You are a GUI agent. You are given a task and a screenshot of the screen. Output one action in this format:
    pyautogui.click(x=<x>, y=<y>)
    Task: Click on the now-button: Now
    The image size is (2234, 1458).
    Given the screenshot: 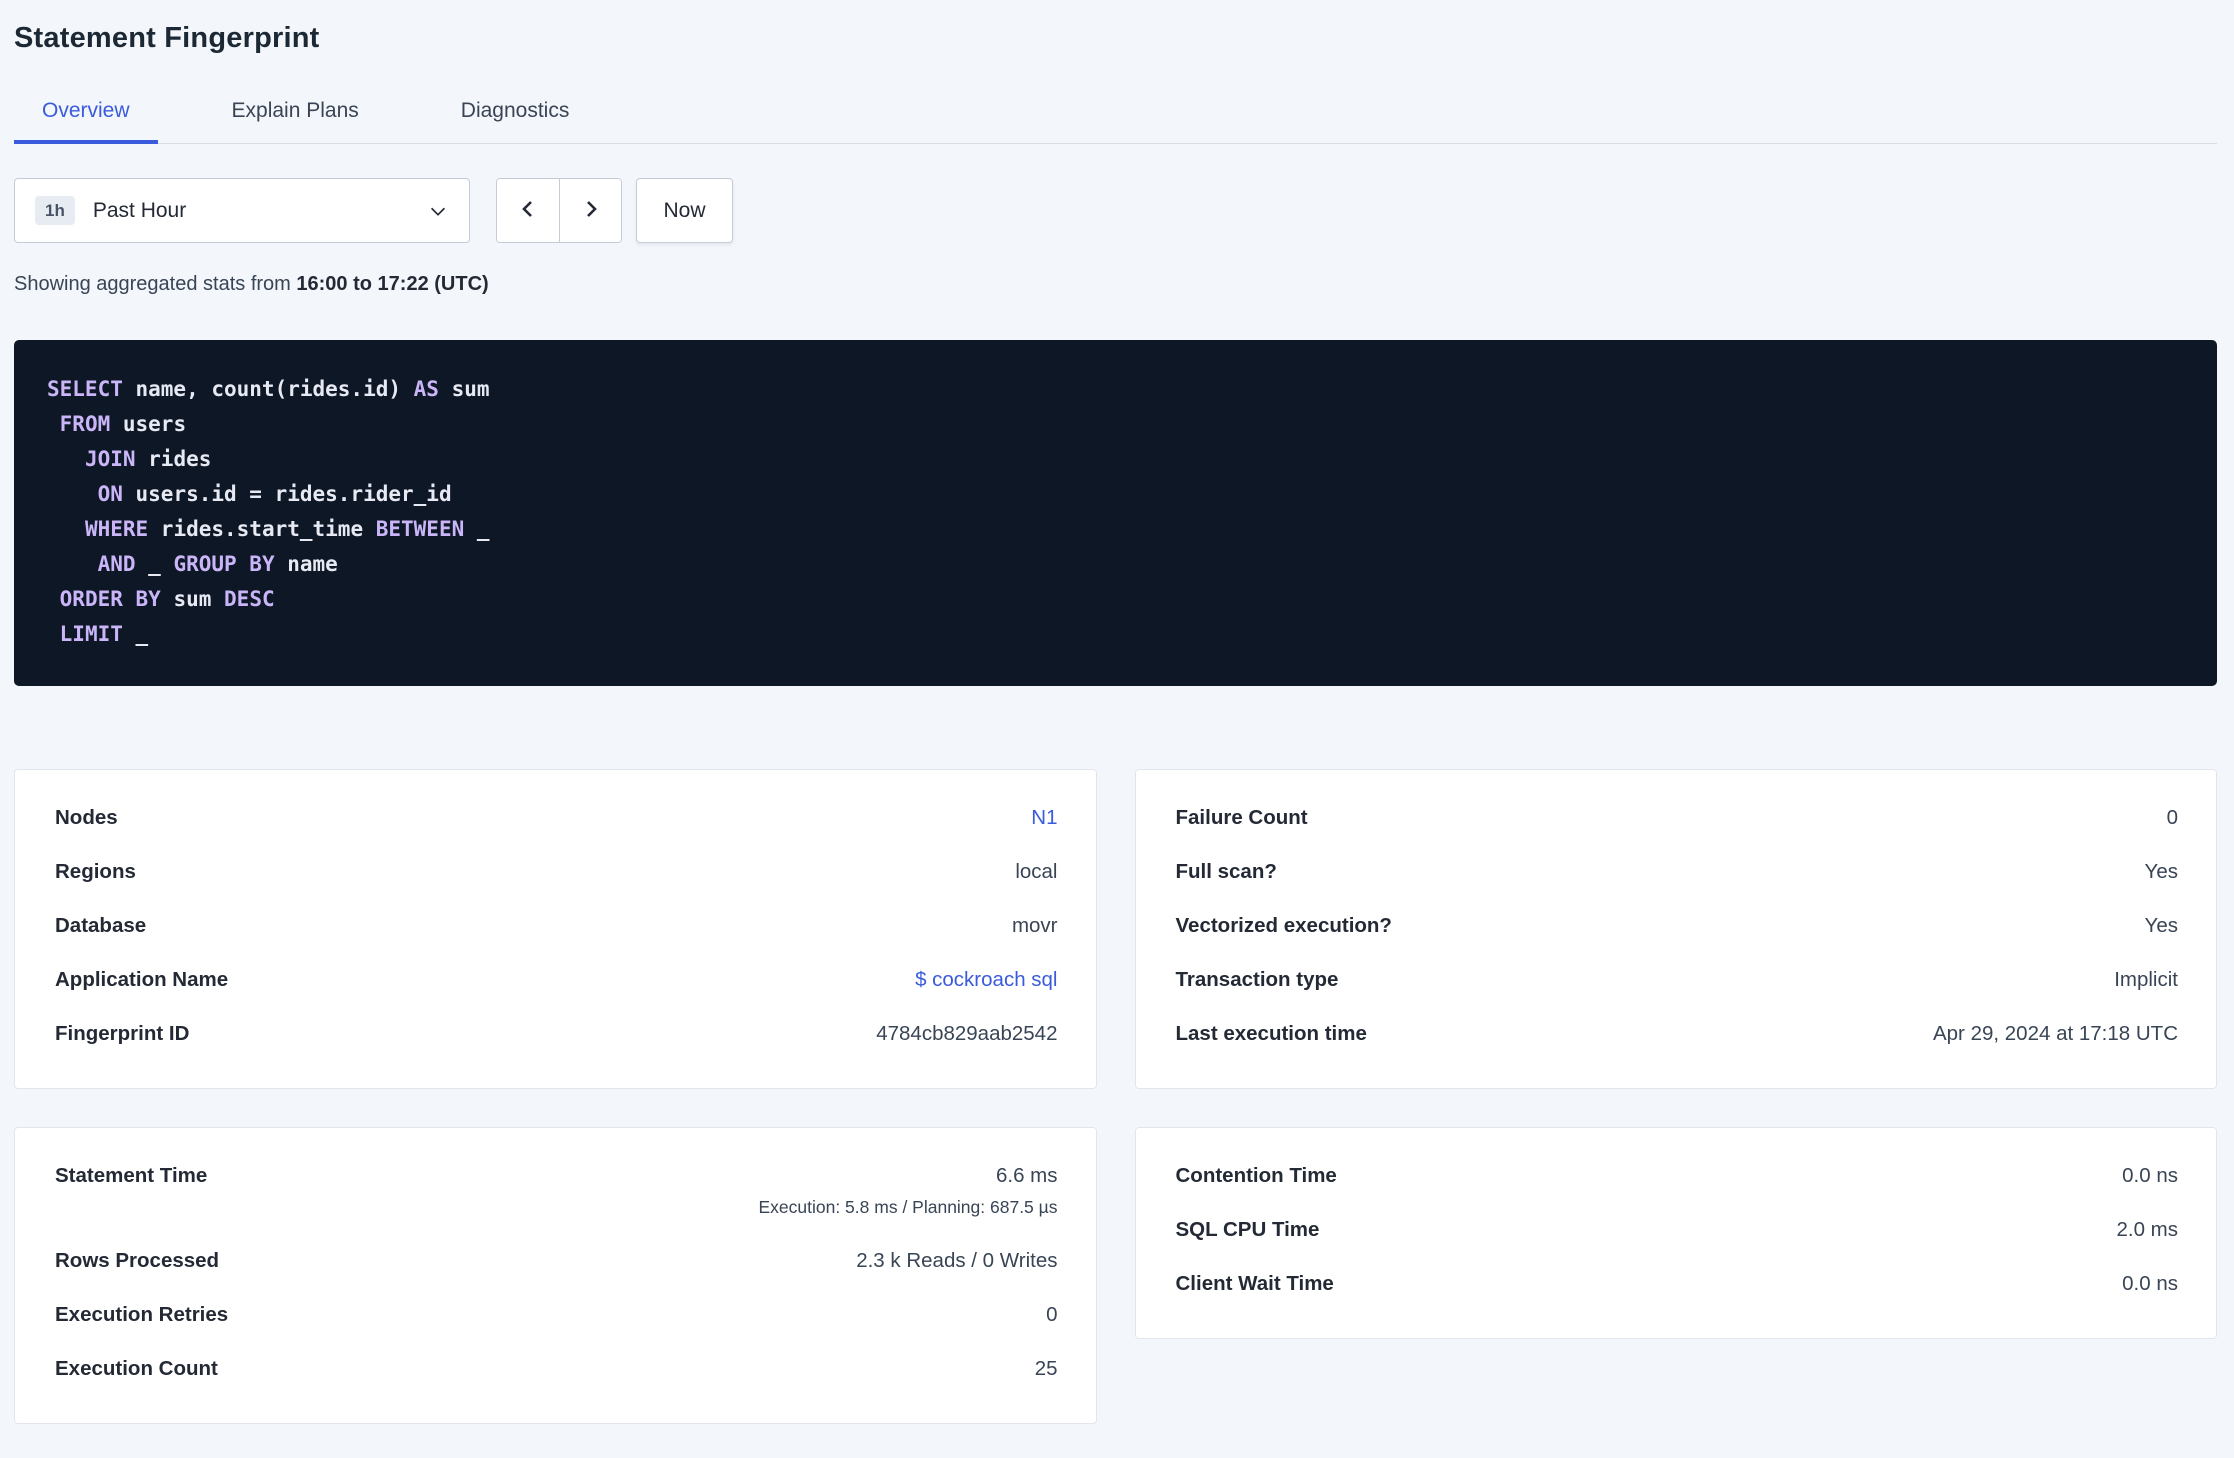 What is the action you would take?
    pyautogui.click(x=684, y=210)
    